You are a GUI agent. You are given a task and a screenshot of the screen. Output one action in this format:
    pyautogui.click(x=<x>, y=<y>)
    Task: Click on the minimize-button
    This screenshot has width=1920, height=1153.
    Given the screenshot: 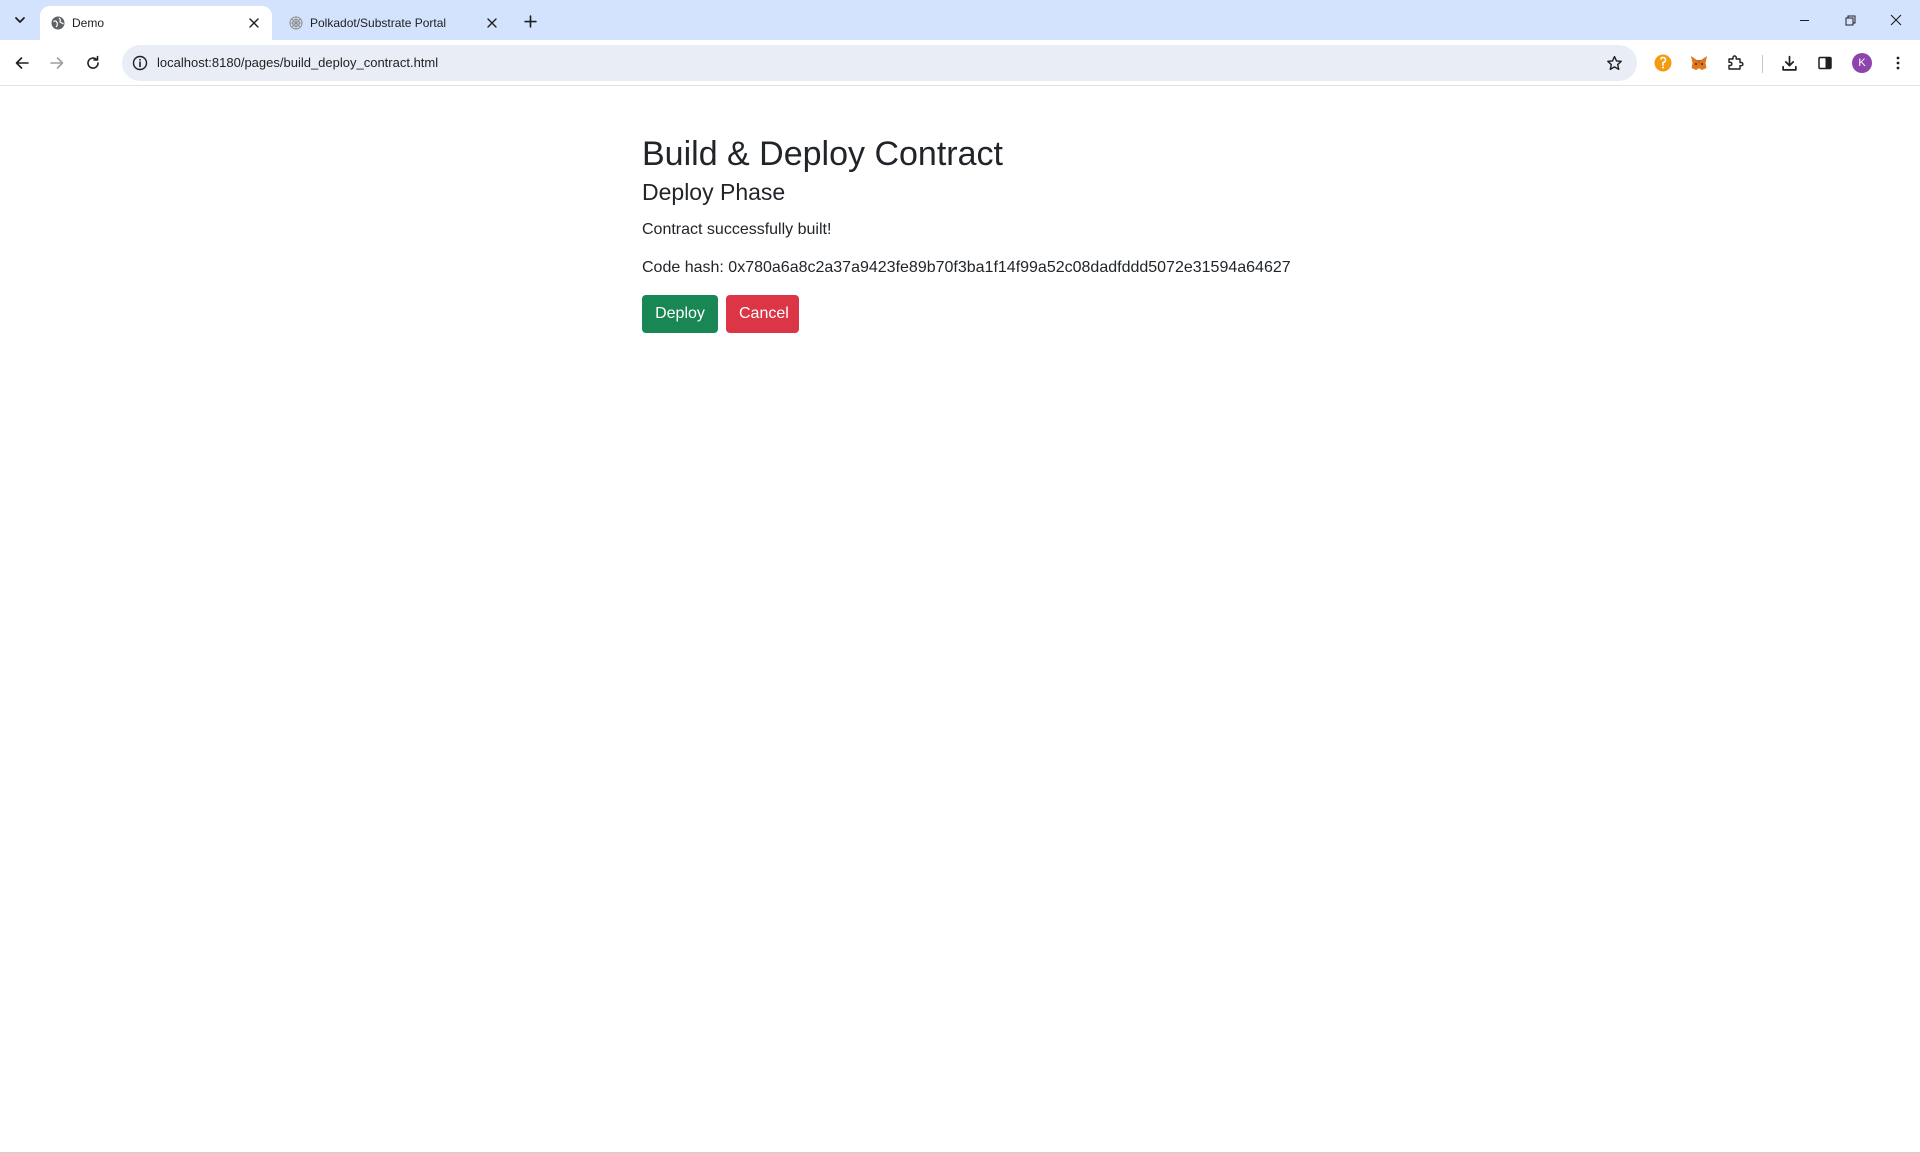 What is the action you would take?
    pyautogui.click(x=1804, y=20)
    